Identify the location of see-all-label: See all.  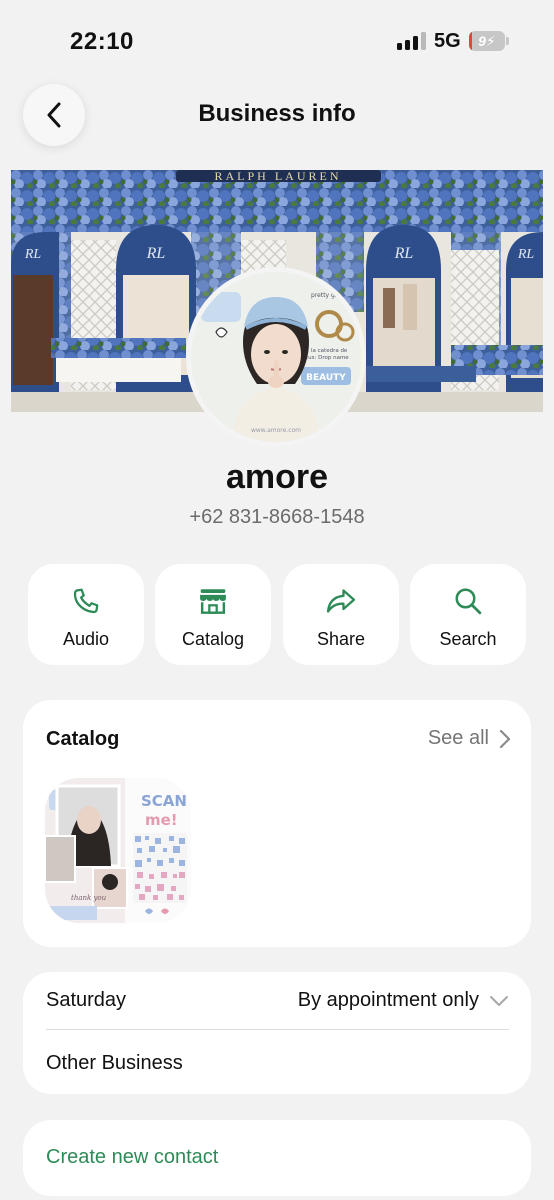
(458, 738).